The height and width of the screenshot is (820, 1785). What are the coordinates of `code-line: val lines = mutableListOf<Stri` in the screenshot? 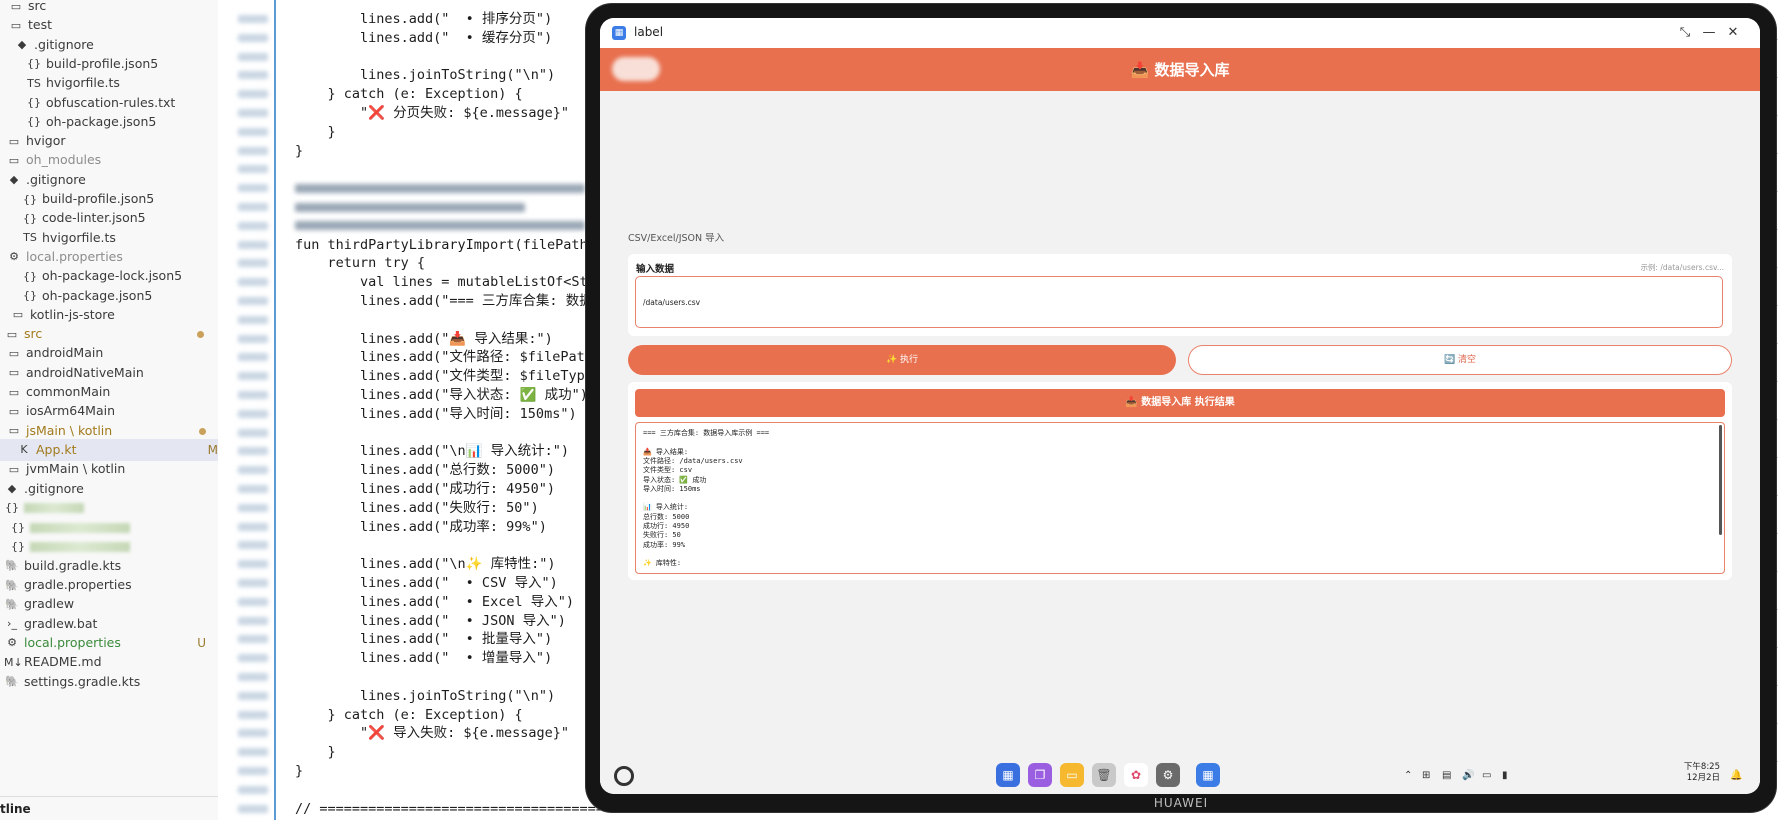 It's located at (449, 282).